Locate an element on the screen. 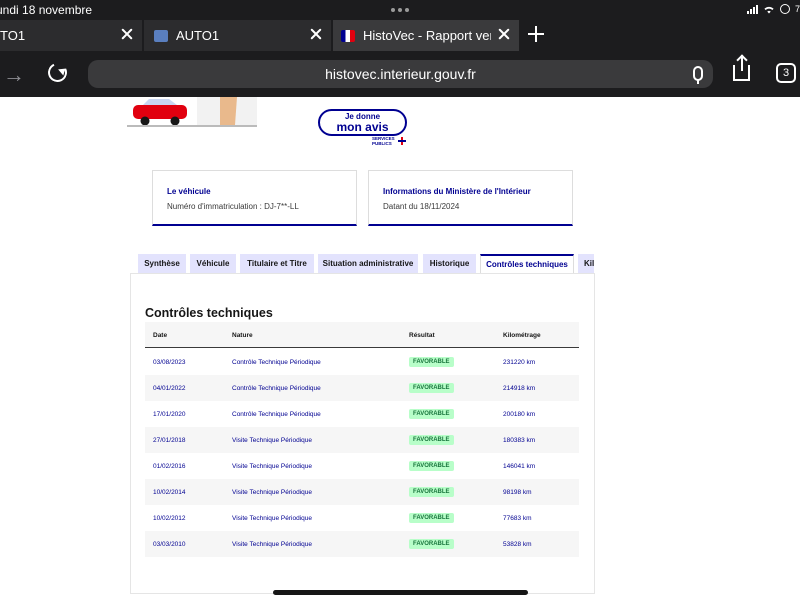 The height and width of the screenshot is (600, 800). cell-date: 27/01/2018 is located at coordinates (169, 440).